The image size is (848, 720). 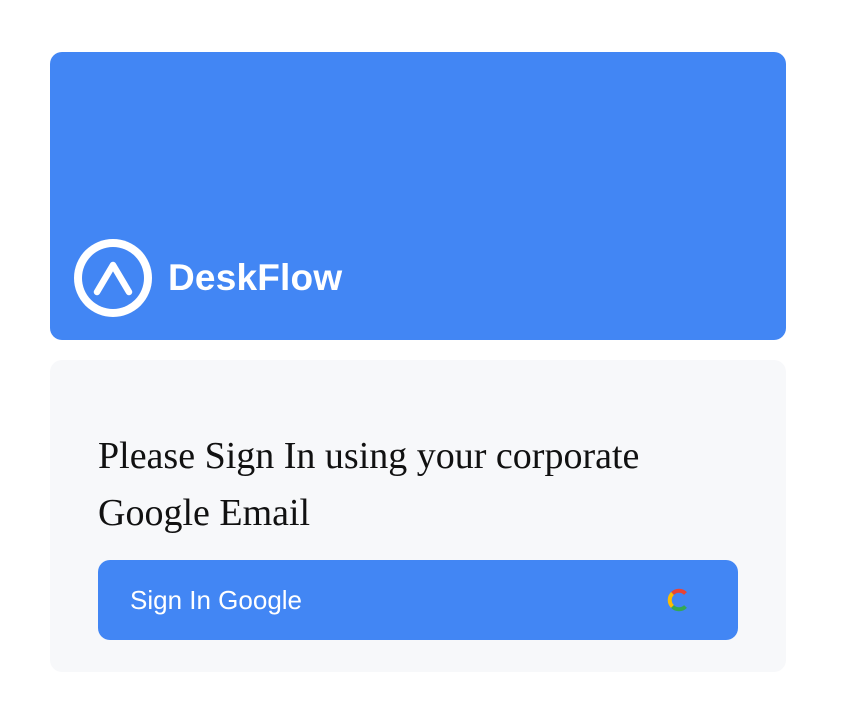 I want to click on brand-name: DeskFlow, so click(x=255, y=277).